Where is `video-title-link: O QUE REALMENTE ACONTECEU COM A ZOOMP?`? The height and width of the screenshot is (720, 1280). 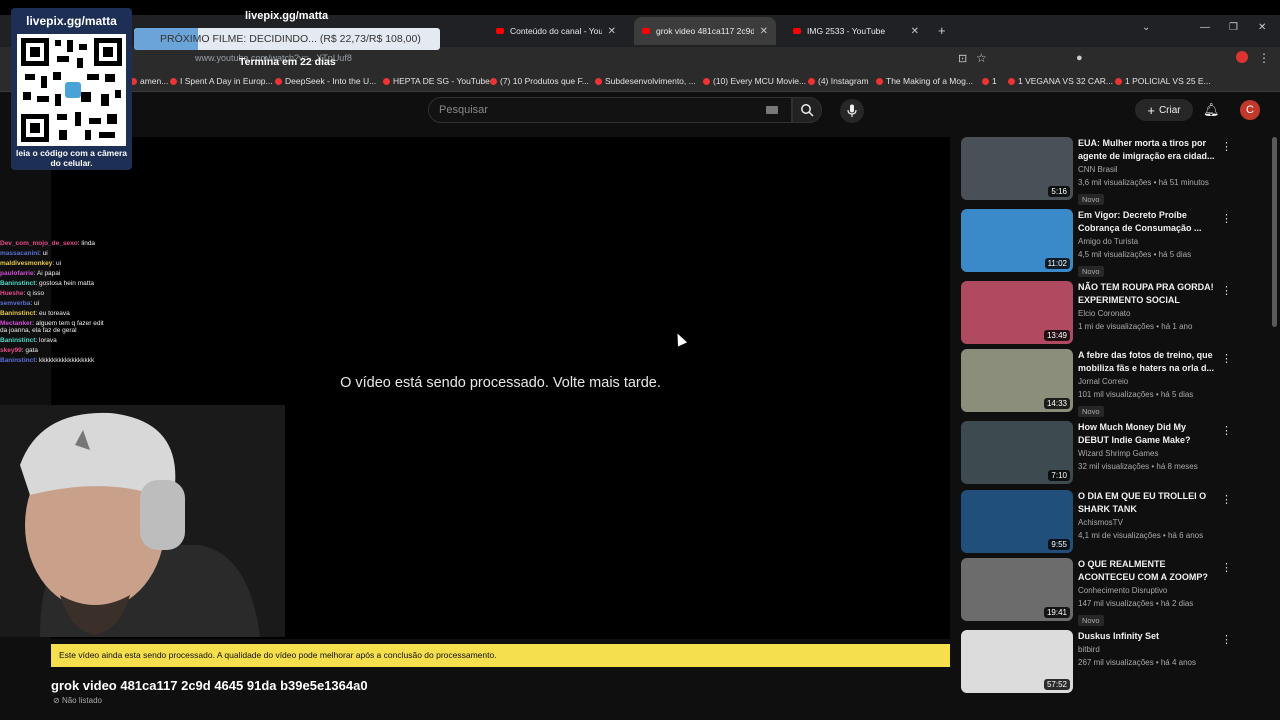 video-title-link: O QUE REALMENTE ACONTECEU COM A ZOOMP? is located at coordinates (1148, 571).